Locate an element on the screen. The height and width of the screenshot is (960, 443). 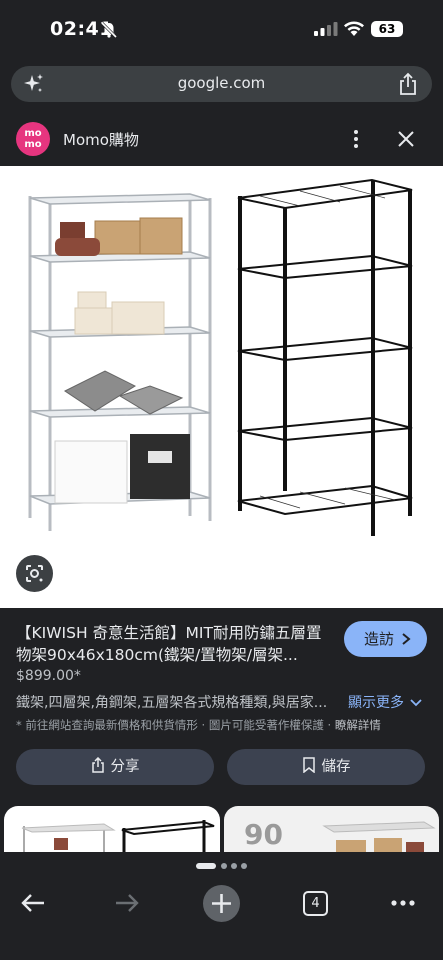
battery-indicator: 63 is located at coordinates (387, 29).